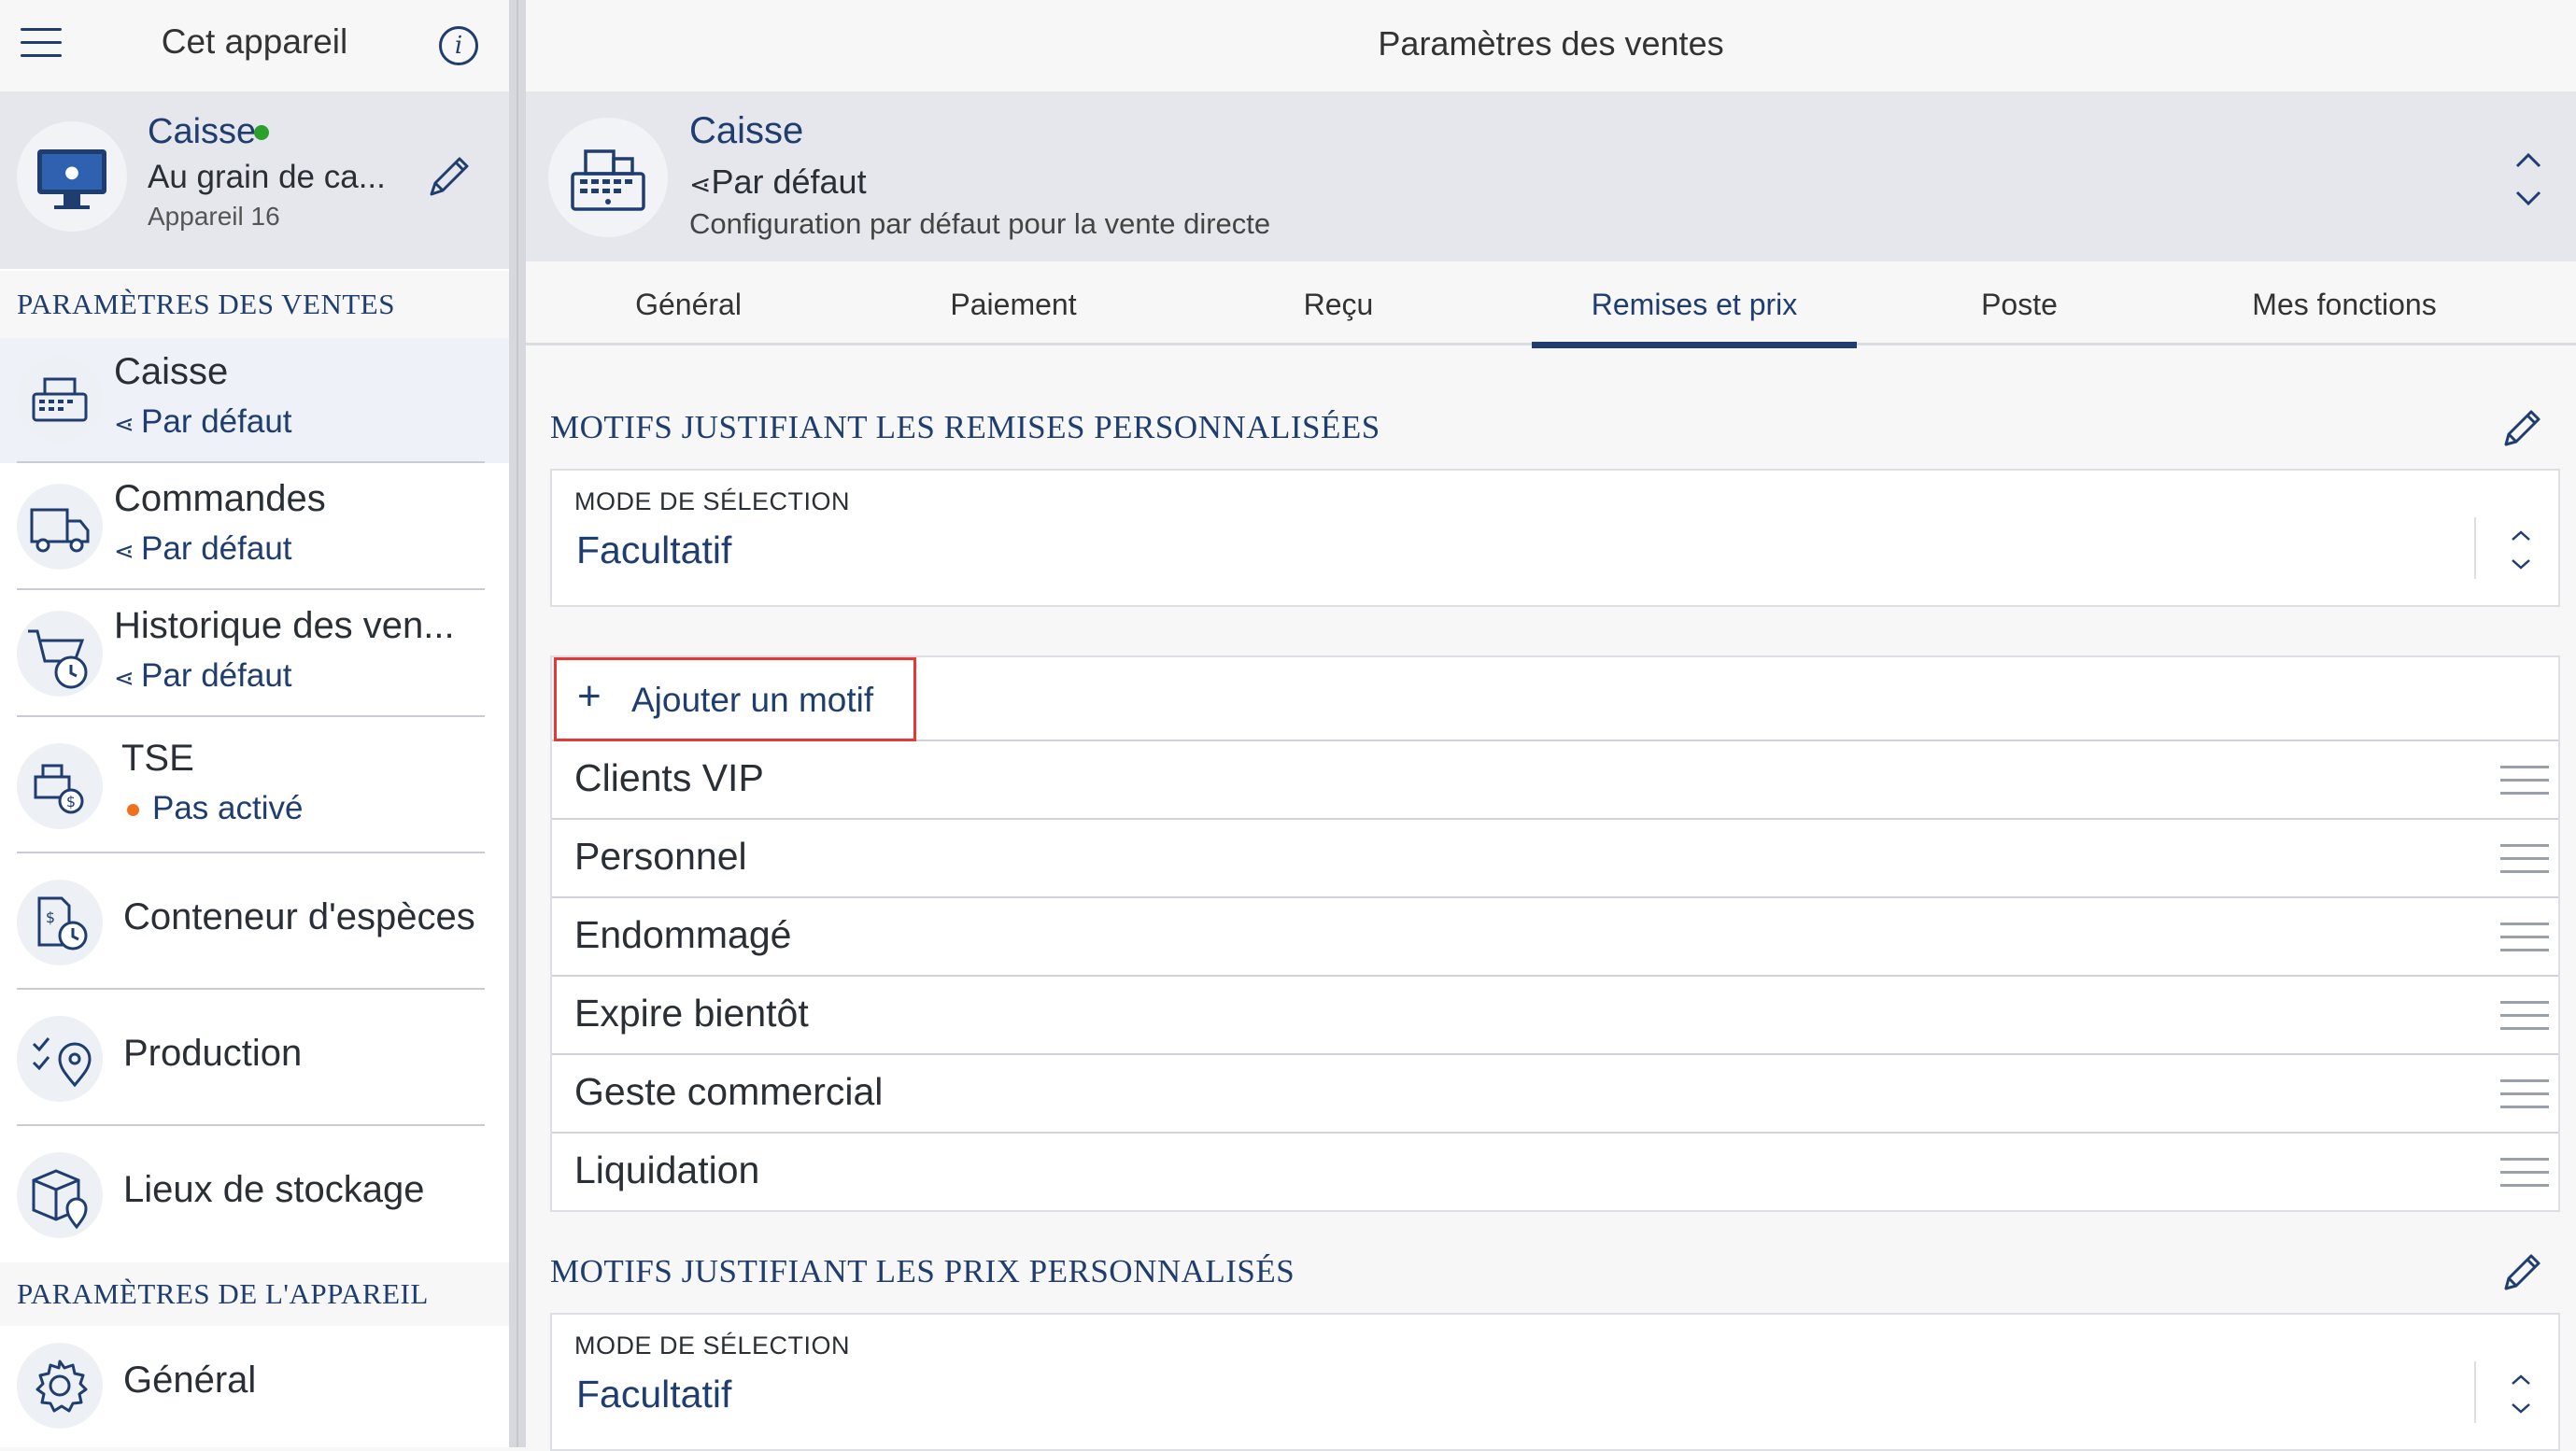 This screenshot has height=1451, width=2576. Describe the element at coordinates (746, 130) in the screenshot. I see `config-name: Caisse` at that location.